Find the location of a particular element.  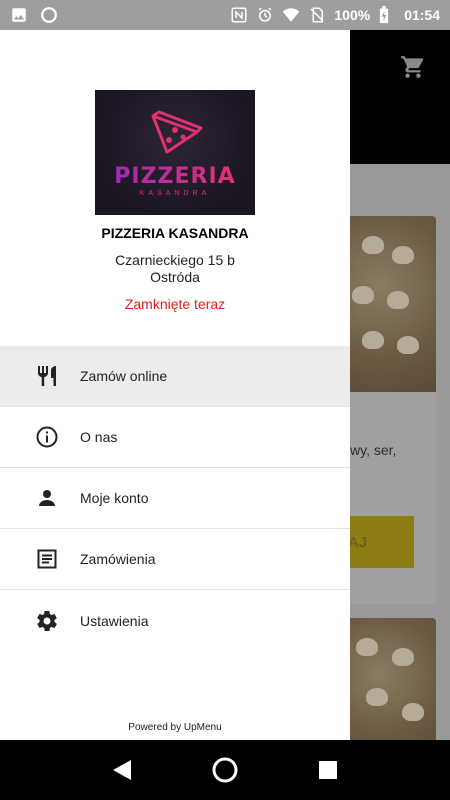

fork-knife-icon is located at coordinates (47, 376).